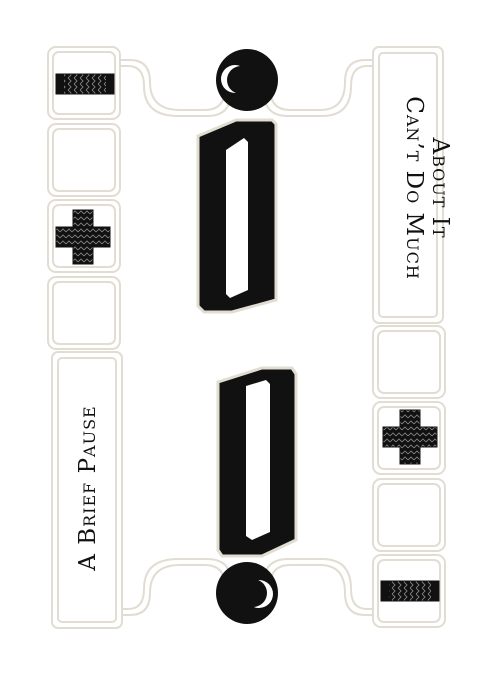 The width and height of the screenshot is (495, 675). Describe the element at coordinates (414, 188) in the screenshot. I see `top-title-line-1: Can’t Do Much` at that location.